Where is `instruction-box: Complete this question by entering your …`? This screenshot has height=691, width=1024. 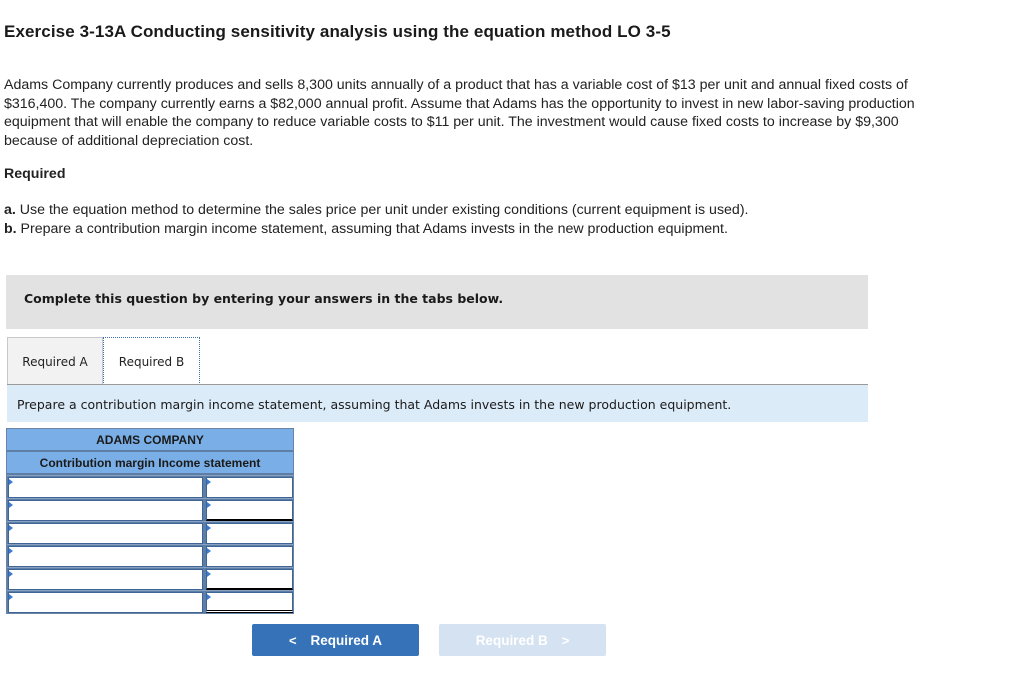
instruction-box: Complete this question by entering your … is located at coordinates (437, 302).